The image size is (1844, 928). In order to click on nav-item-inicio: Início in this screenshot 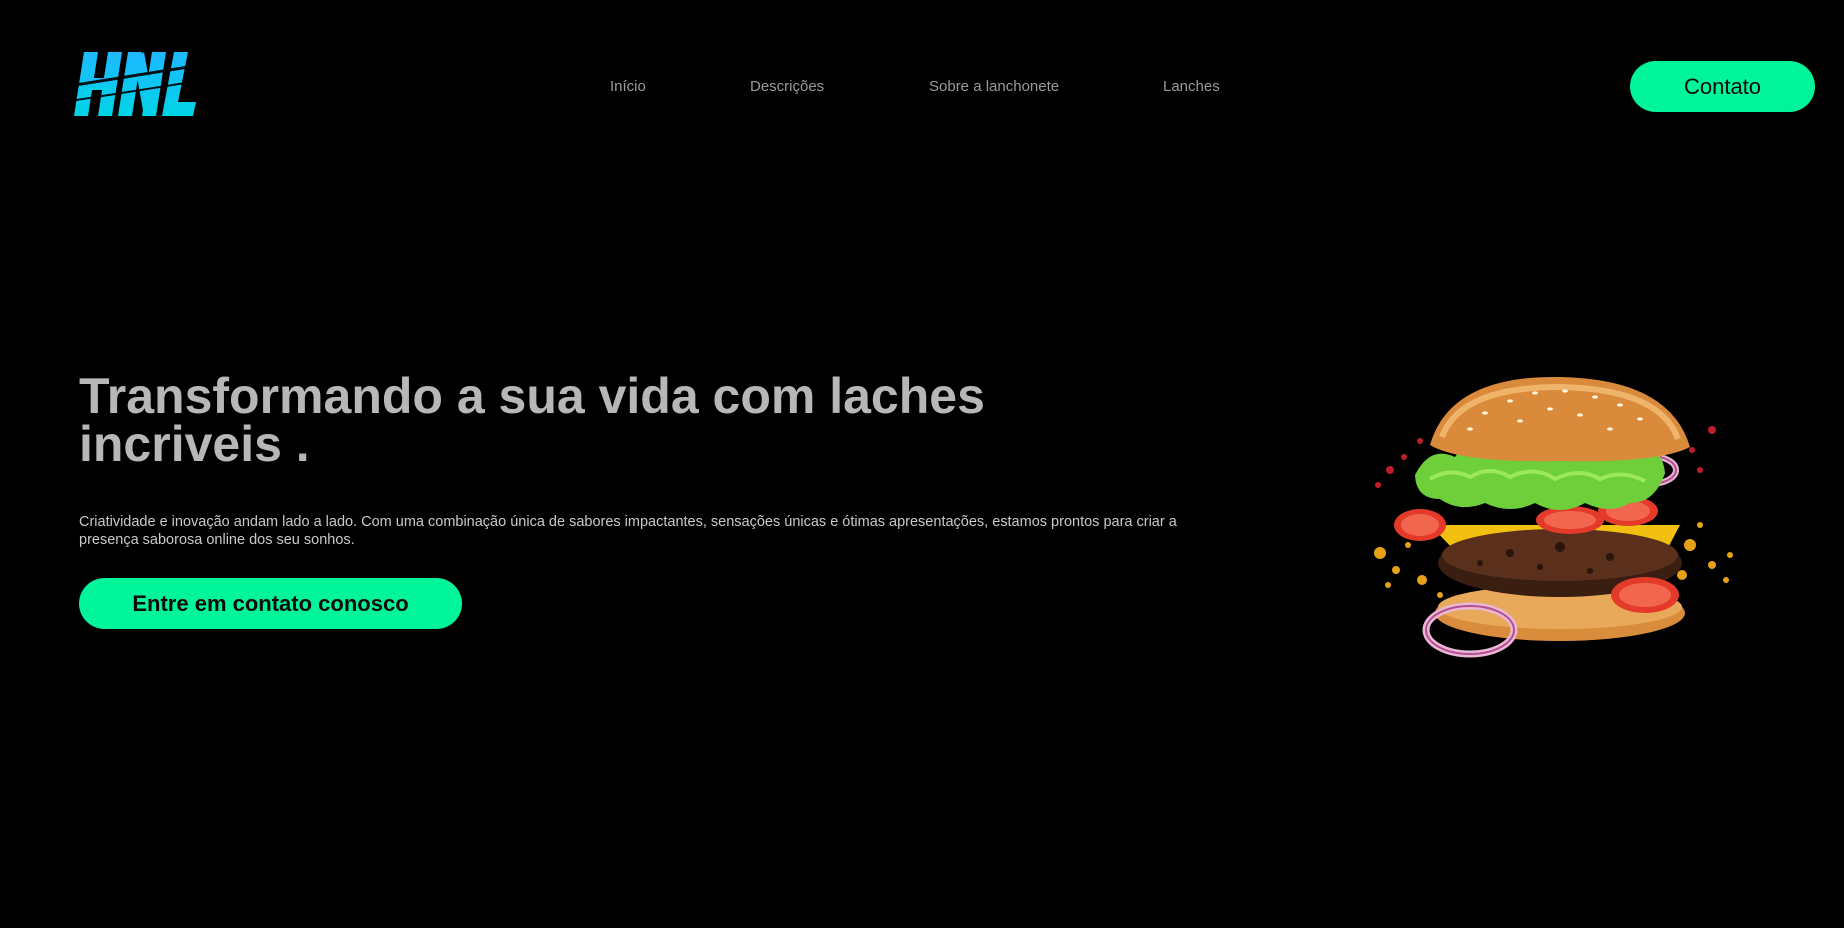, I will do `click(628, 86)`.